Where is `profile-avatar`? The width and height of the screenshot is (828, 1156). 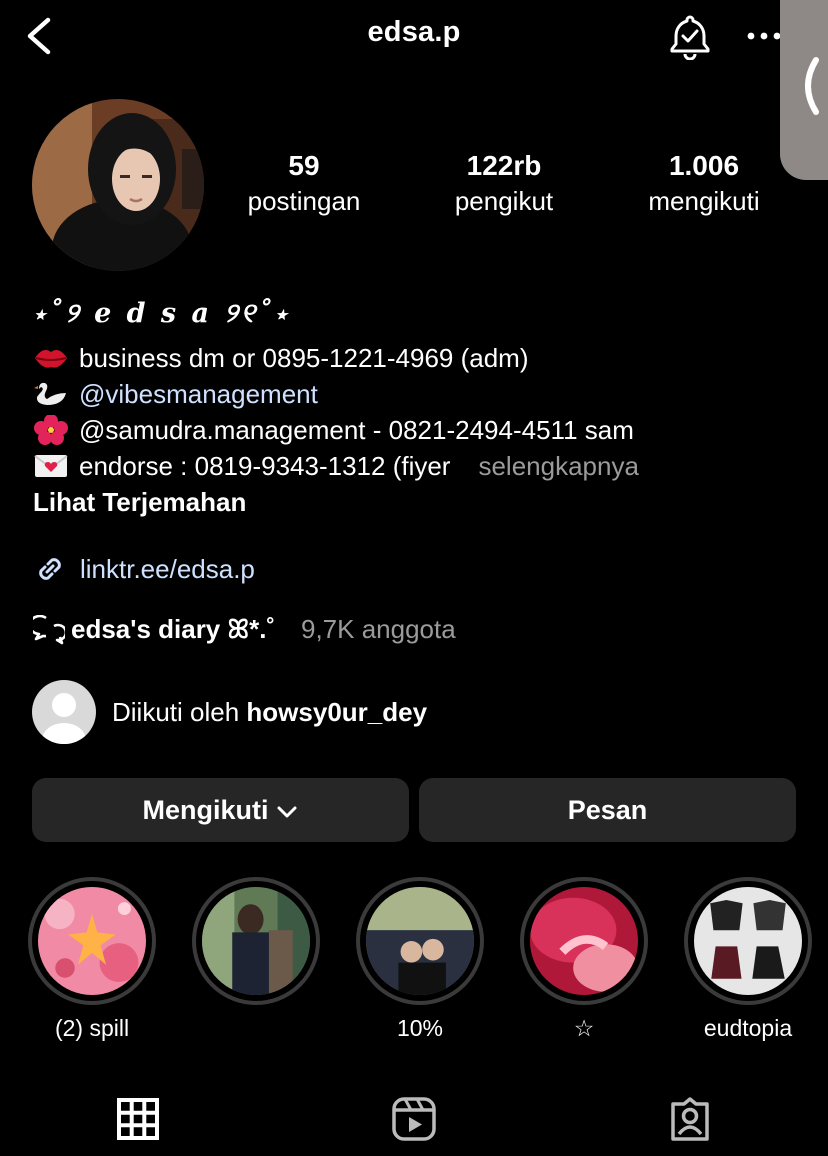
profile-avatar is located at coordinates (118, 185).